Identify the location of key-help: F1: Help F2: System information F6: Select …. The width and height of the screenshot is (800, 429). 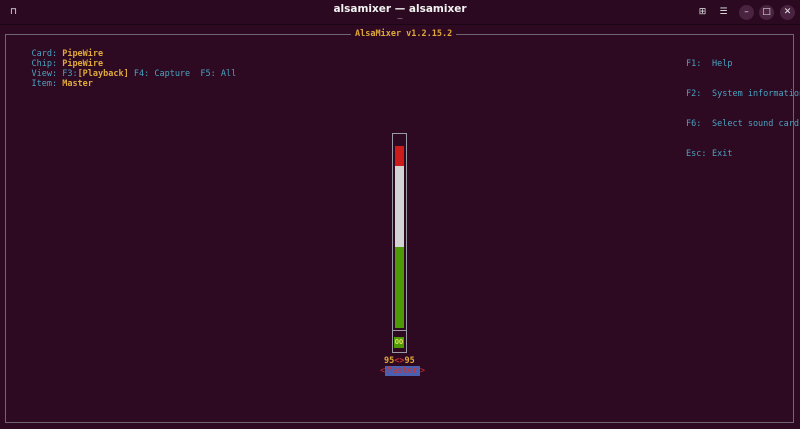
(743, 109).